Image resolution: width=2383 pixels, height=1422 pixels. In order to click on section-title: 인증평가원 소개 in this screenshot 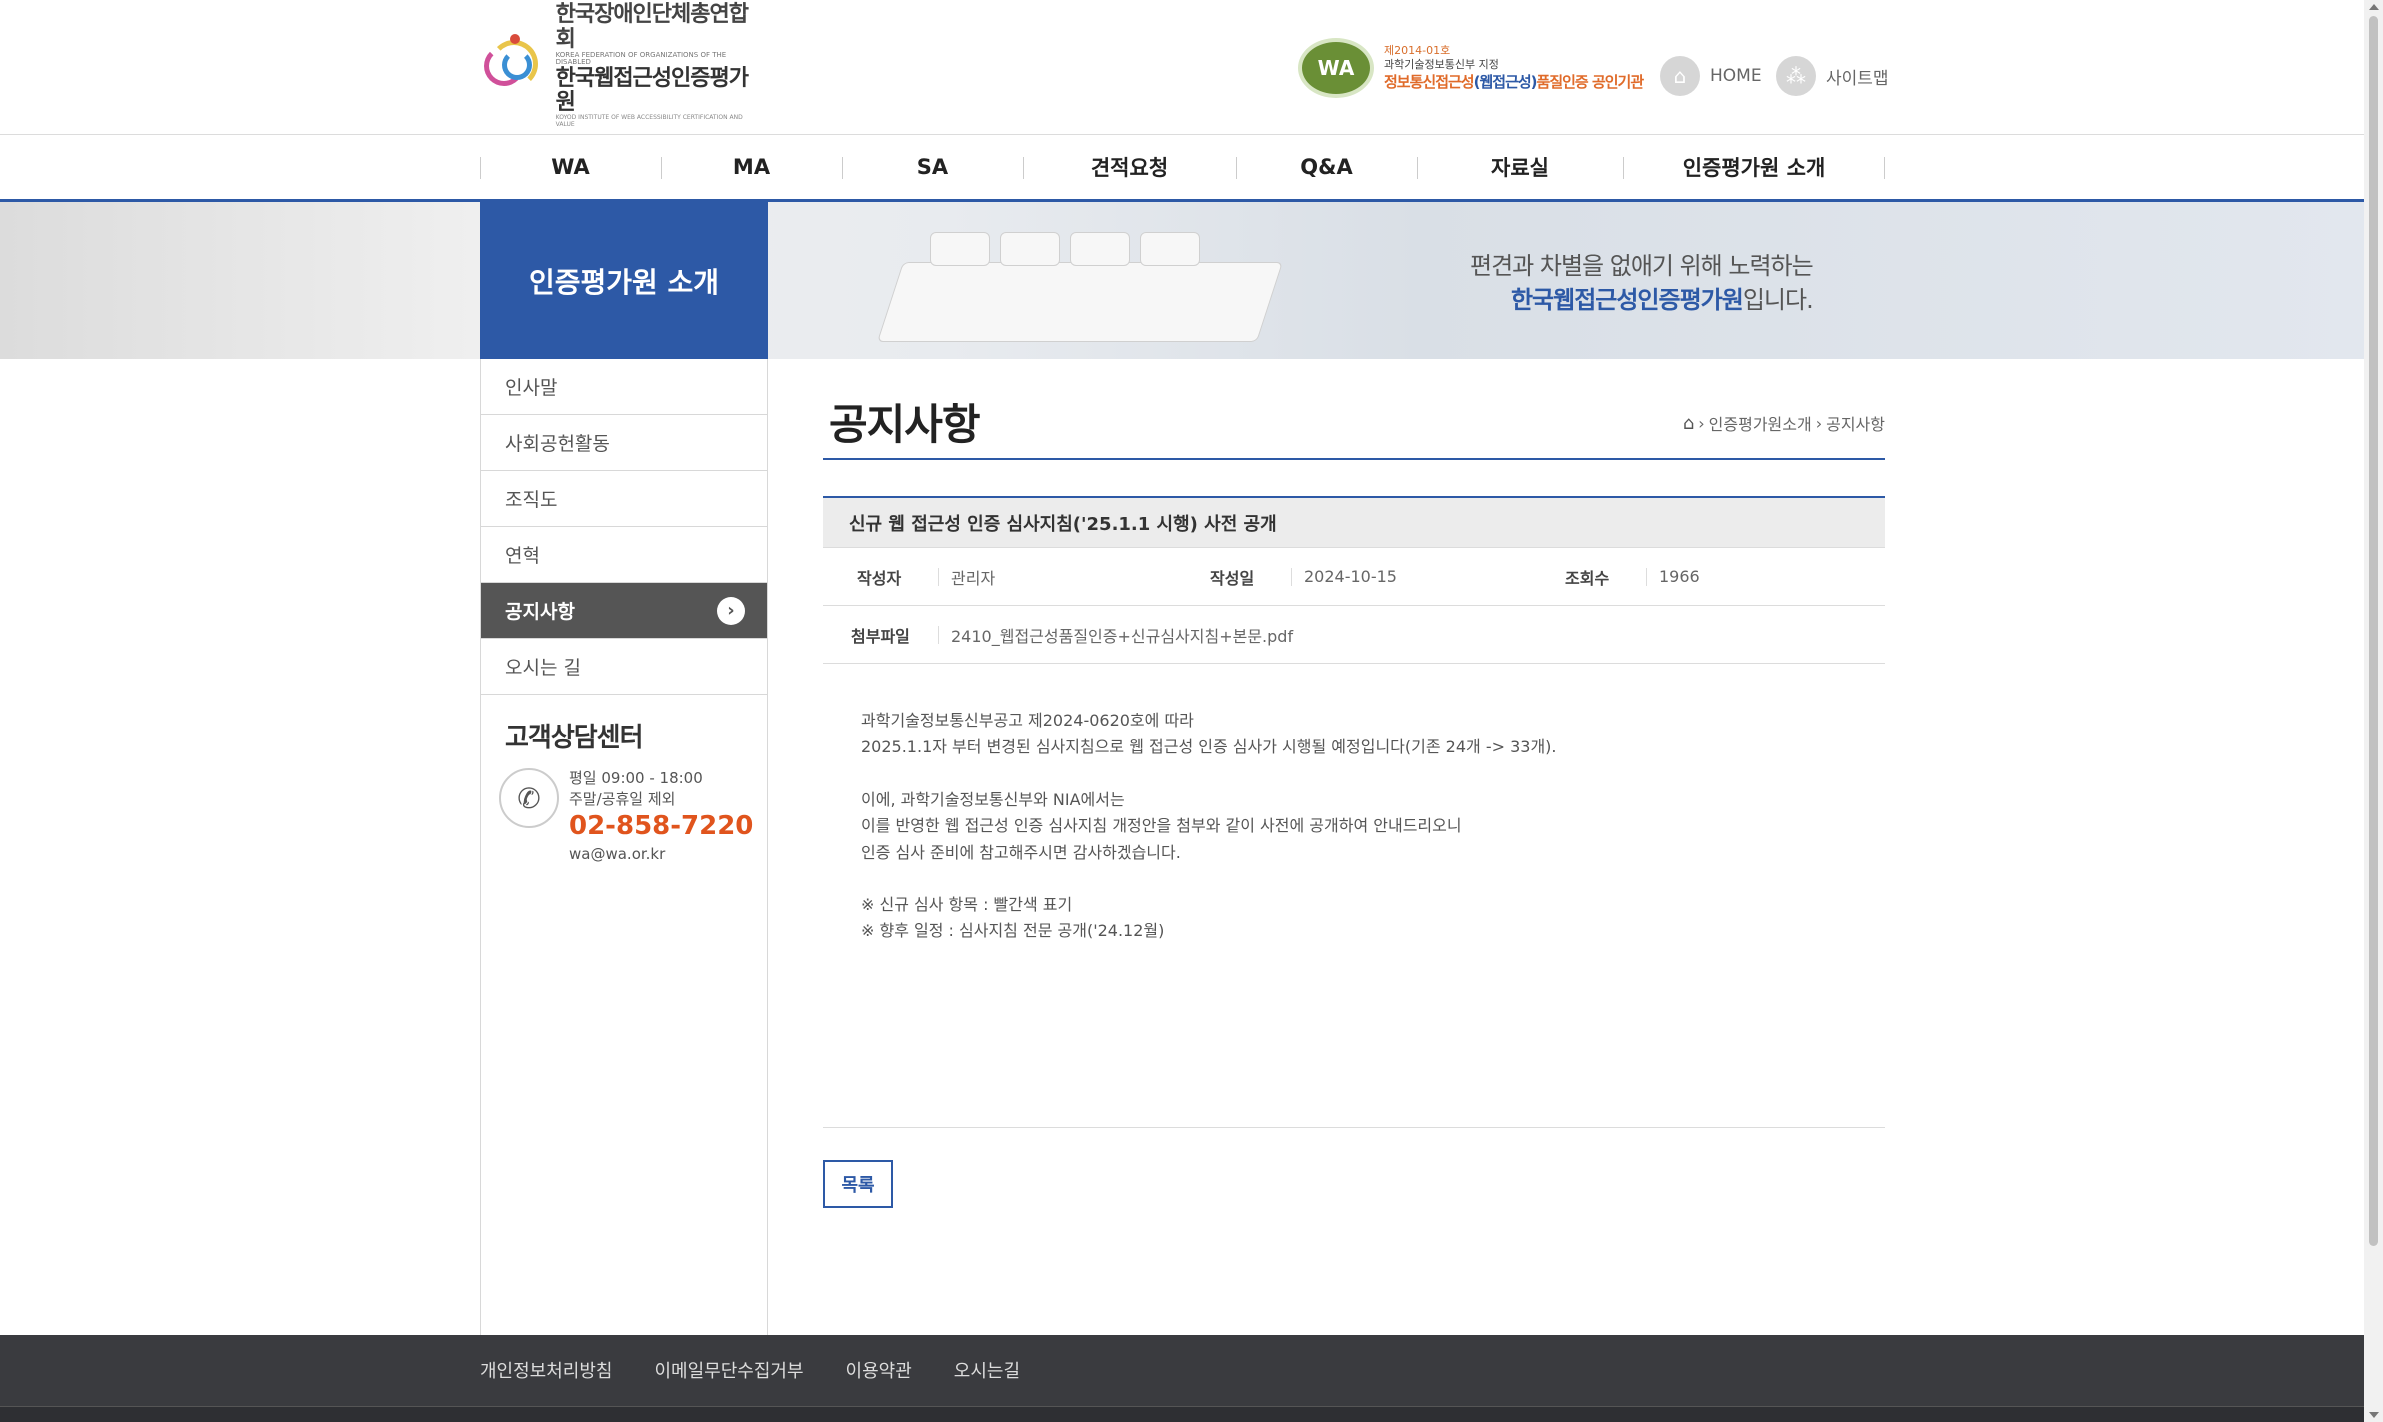, I will do `click(624, 280)`.